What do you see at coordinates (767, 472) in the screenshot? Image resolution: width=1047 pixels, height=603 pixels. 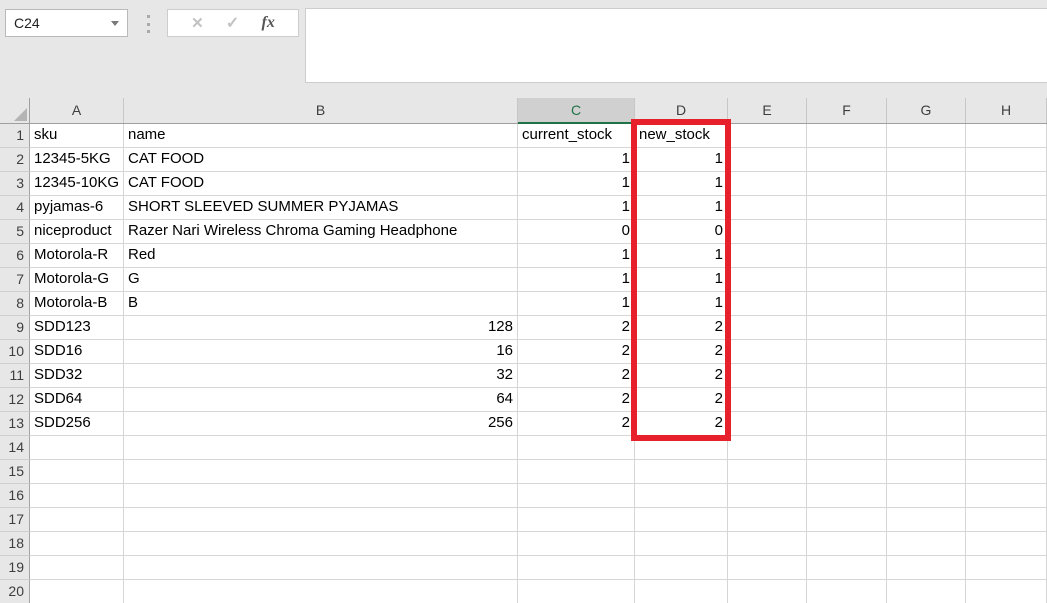 I see `cell-E15` at bounding box center [767, 472].